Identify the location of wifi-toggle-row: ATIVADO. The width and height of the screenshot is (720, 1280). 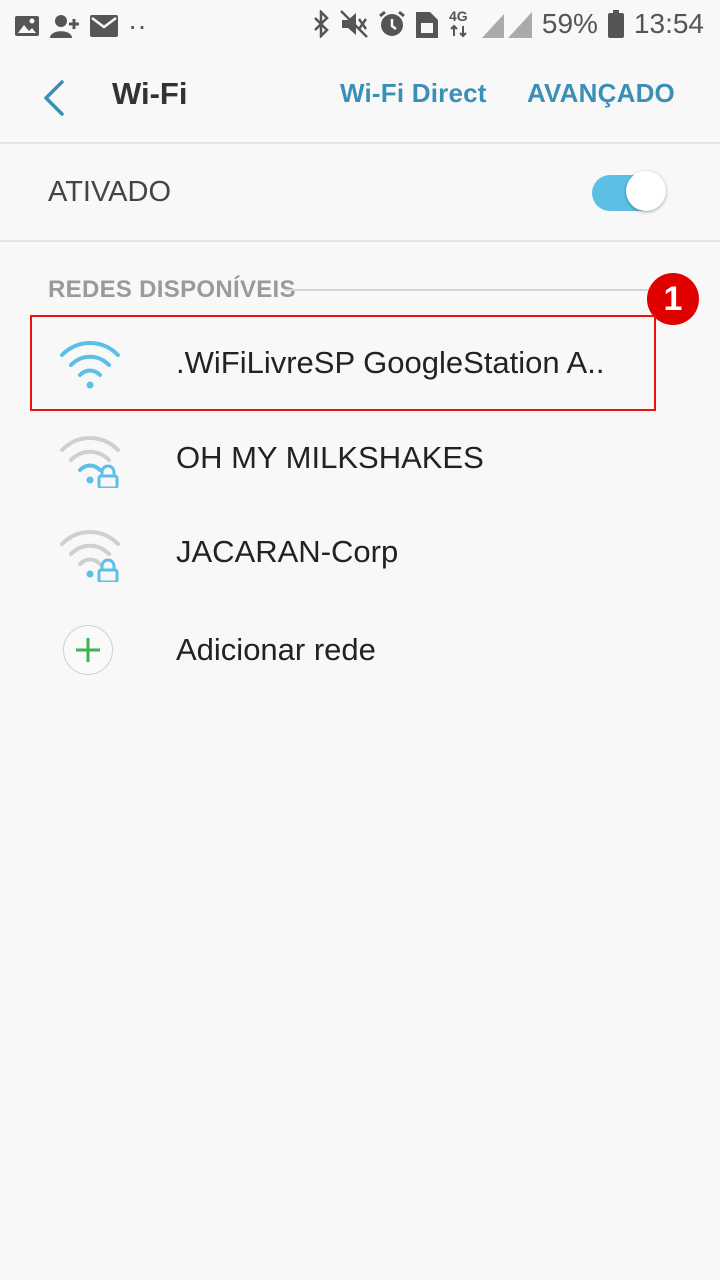
(360, 192).